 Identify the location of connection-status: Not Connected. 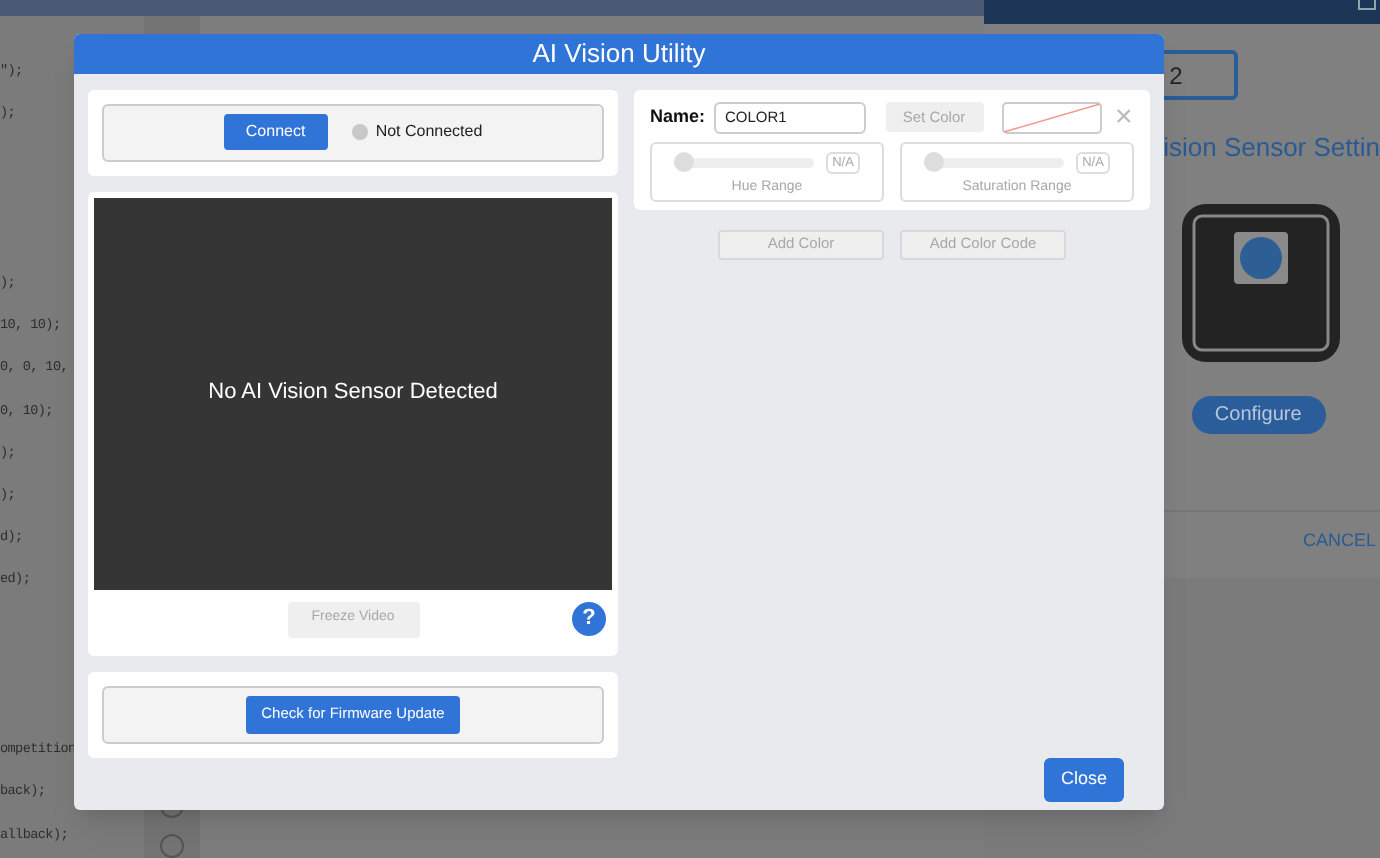
(429, 132).